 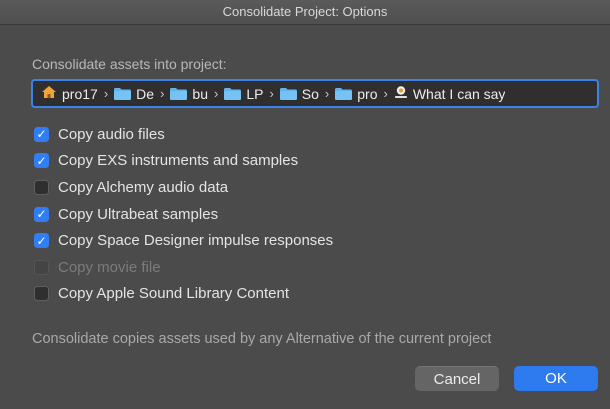 What do you see at coordinates (189, 94) in the screenshot?
I see `path-crumb: bu` at bounding box center [189, 94].